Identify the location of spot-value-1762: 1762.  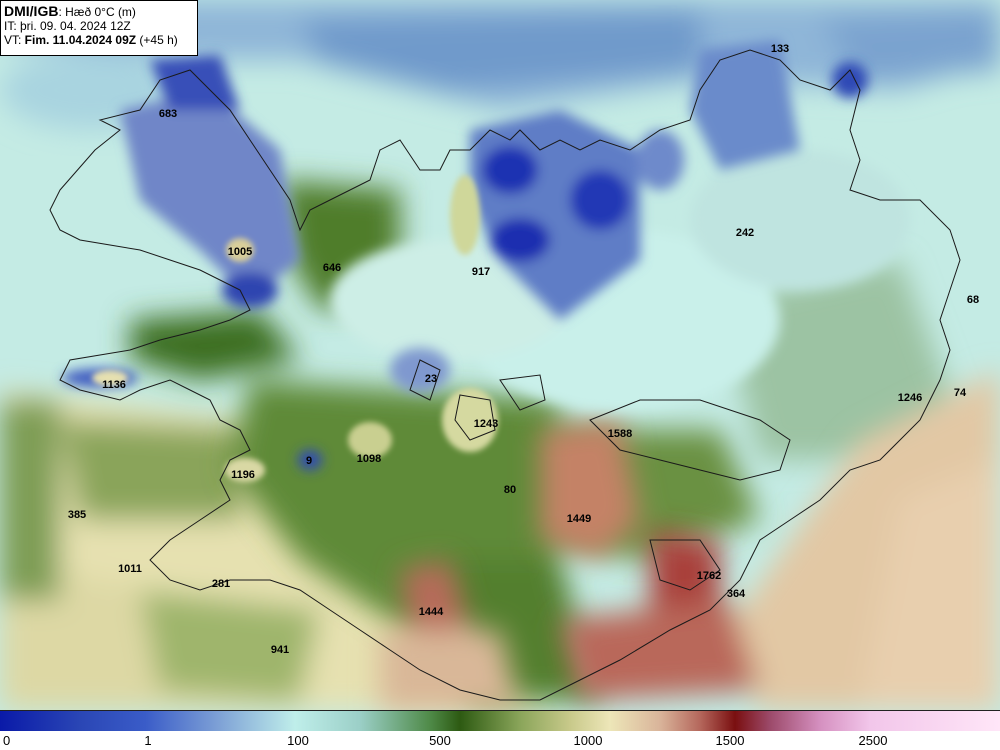
(709, 576).